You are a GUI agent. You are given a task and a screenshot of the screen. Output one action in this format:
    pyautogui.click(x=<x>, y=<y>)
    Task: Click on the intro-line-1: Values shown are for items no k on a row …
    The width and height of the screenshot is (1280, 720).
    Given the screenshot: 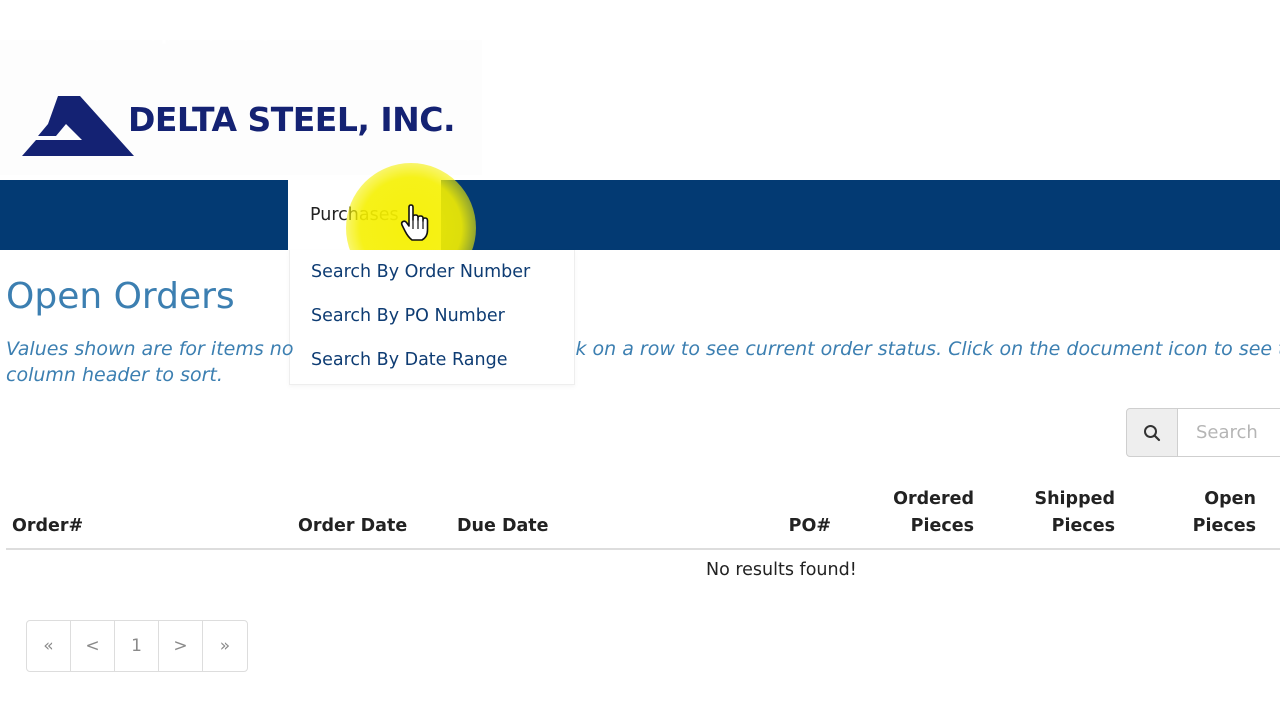 What is the action you would take?
    pyautogui.click(x=643, y=349)
    